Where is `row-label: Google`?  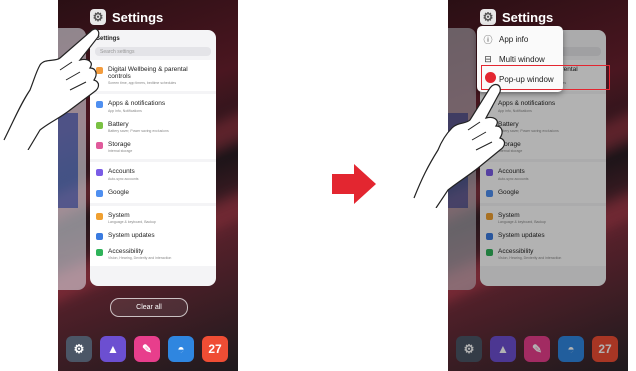
row-label: Google is located at coordinates (118, 192).